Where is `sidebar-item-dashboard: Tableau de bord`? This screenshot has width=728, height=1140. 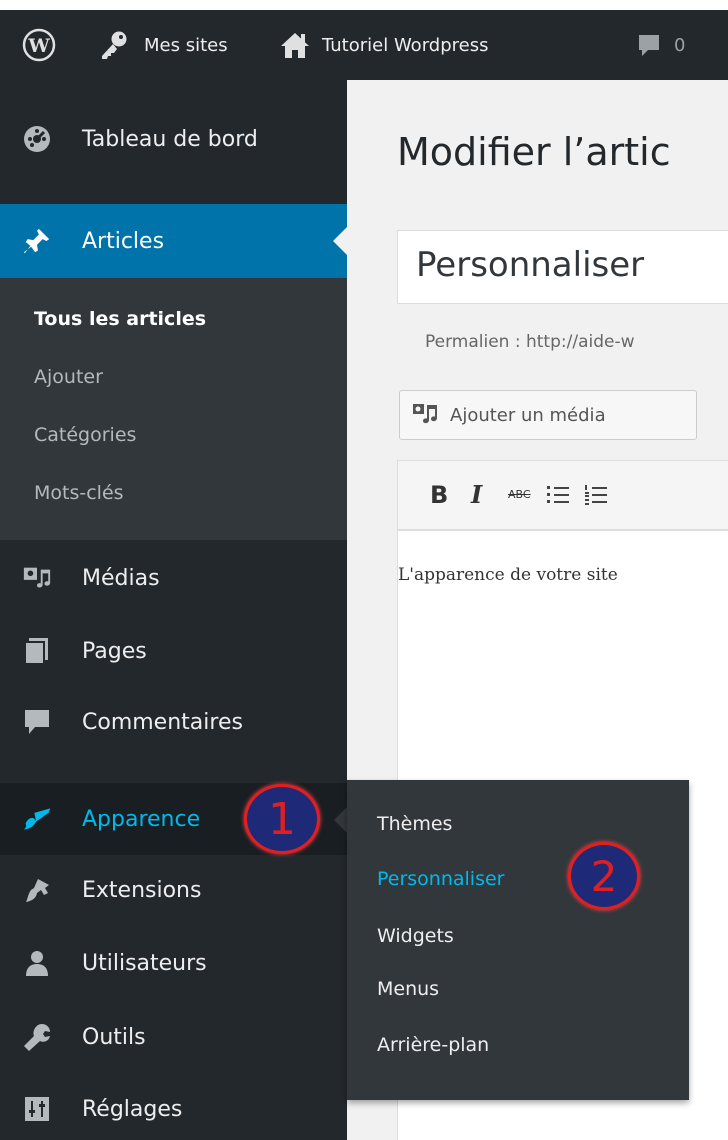
sidebar-item-dashboard: Tableau de bord is located at coordinates (173, 139).